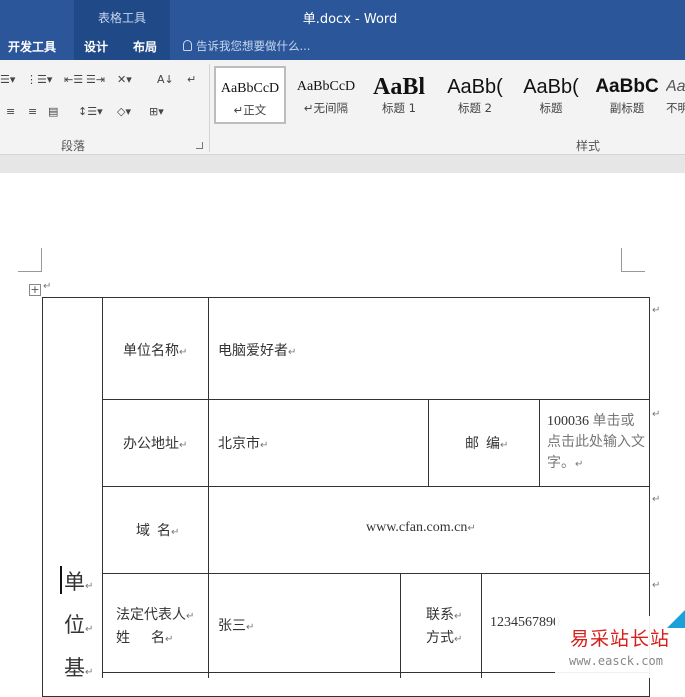 This screenshot has width=685, height=697. What do you see at coordinates (444, 615) in the screenshot?
I see `contact-label: 联系↵` at bounding box center [444, 615].